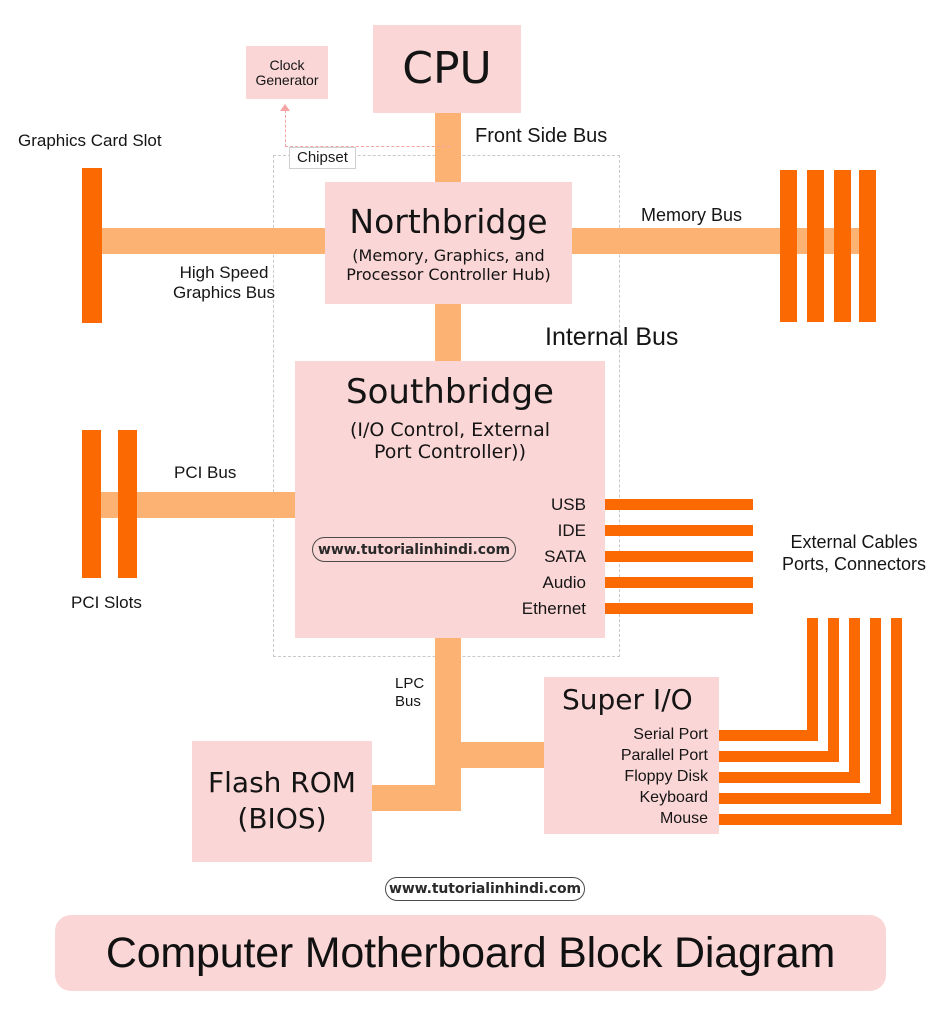  Describe the element at coordinates (683, 818) in the screenshot. I see `super-io-port-label-mouse: Mouse` at that location.